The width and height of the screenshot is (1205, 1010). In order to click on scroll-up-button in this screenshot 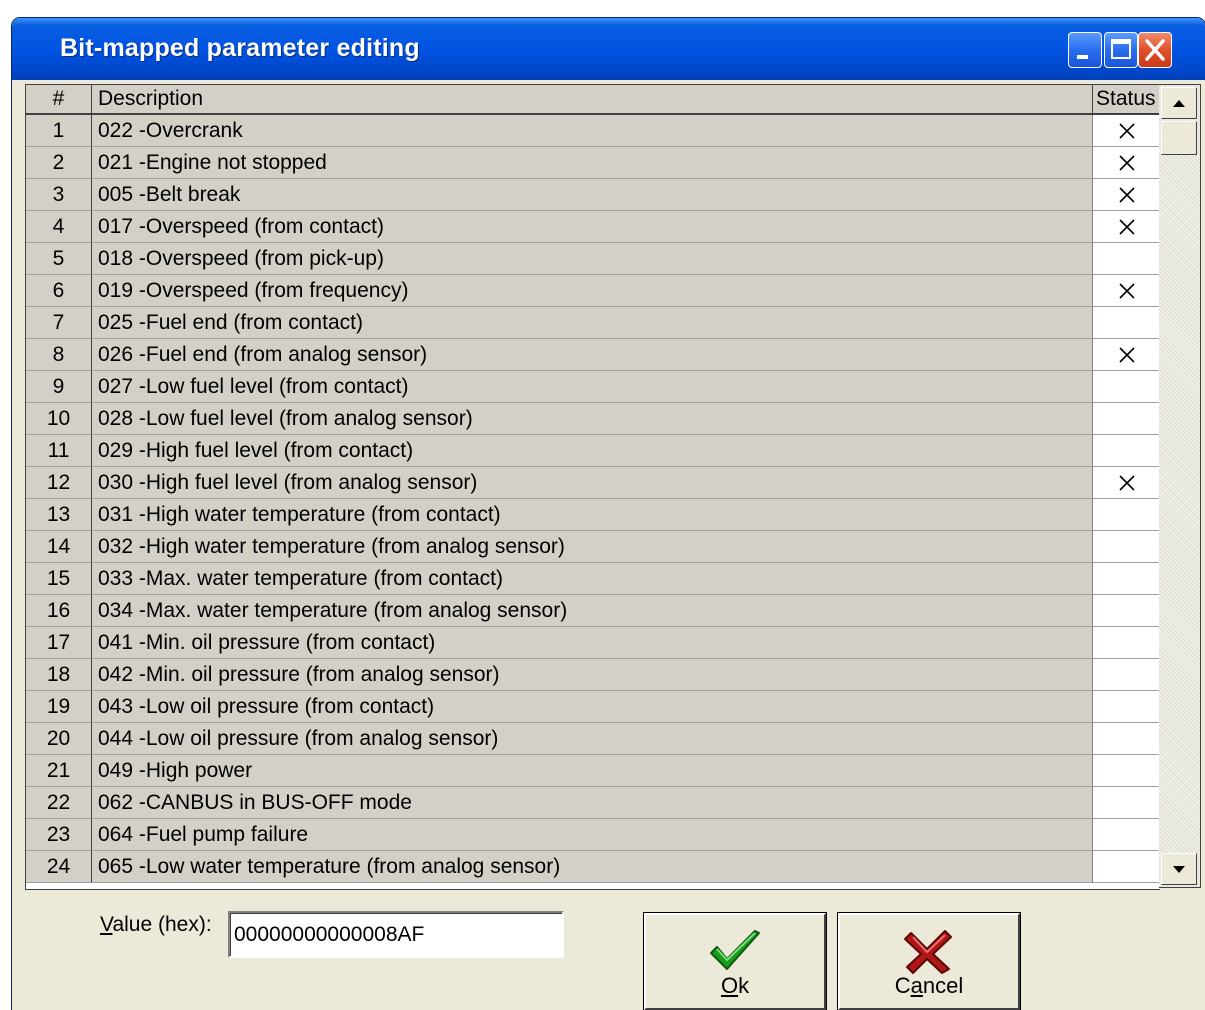, I will do `click(1179, 103)`.